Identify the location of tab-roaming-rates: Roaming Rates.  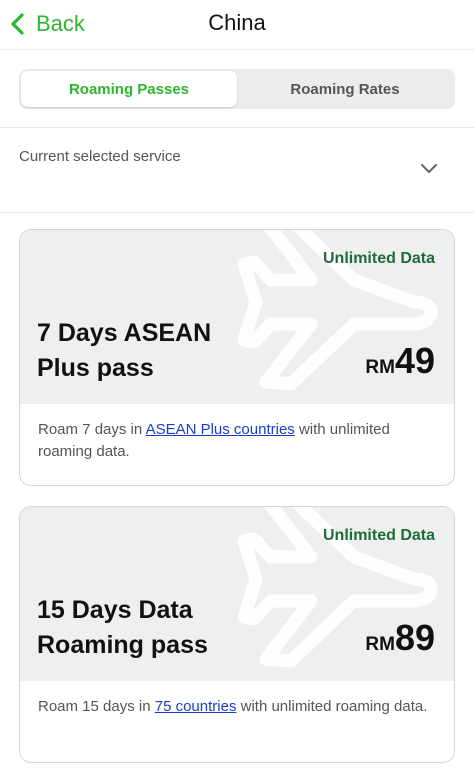
(345, 89).